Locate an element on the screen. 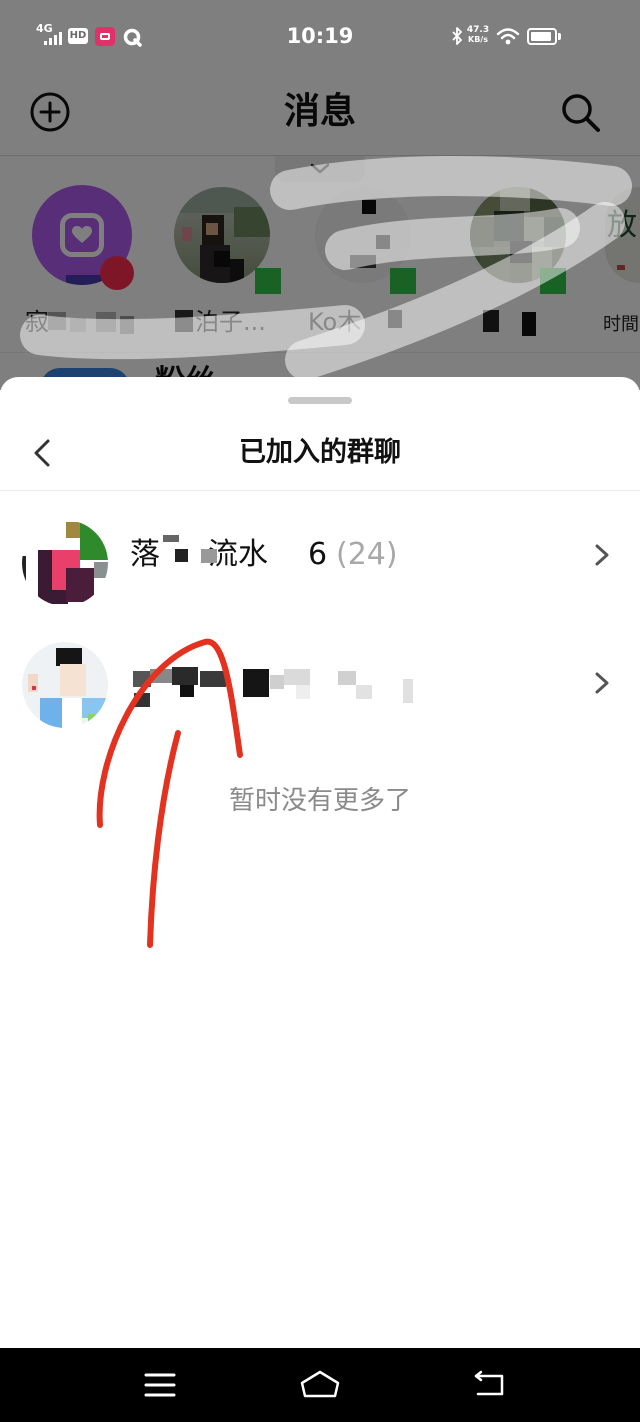 Image resolution: width=640 pixels, height=1422 pixels. sheet-title: 已加入的群聊 is located at coordinates (320, 452).